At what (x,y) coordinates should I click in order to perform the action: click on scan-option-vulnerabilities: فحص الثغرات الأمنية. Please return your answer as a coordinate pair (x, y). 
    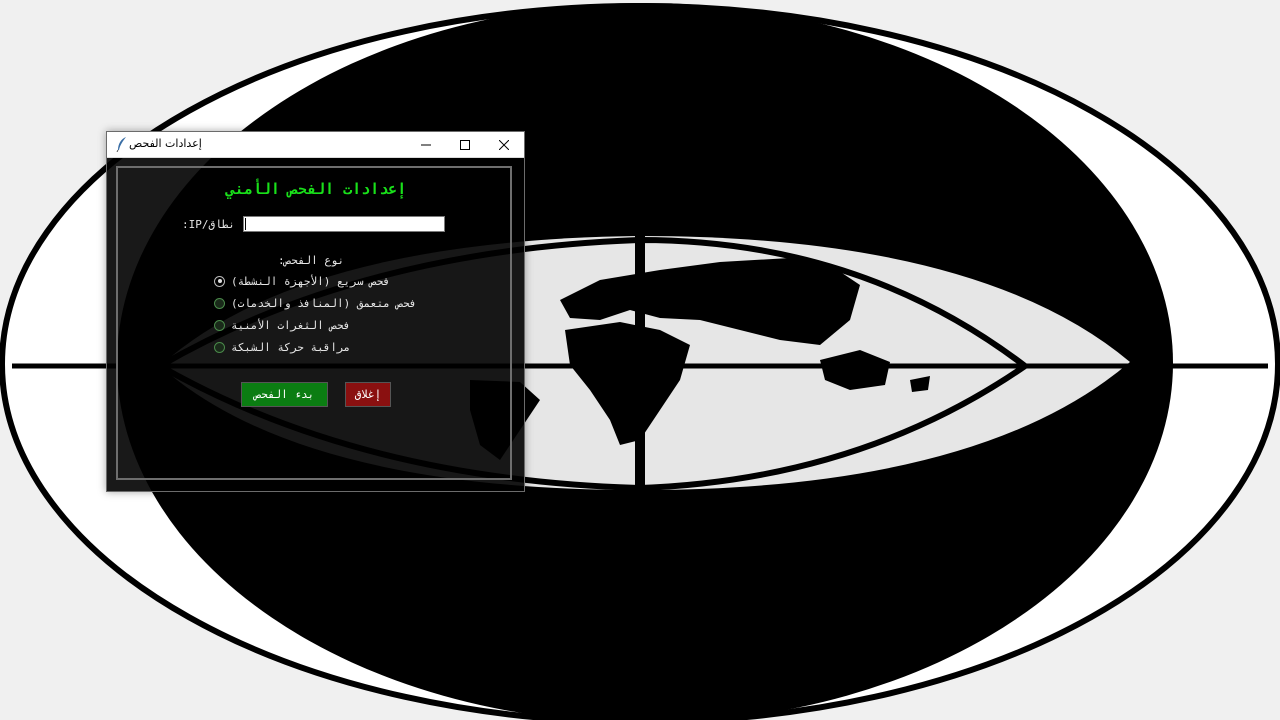
    Looking at the image, I should click on (282, 325).